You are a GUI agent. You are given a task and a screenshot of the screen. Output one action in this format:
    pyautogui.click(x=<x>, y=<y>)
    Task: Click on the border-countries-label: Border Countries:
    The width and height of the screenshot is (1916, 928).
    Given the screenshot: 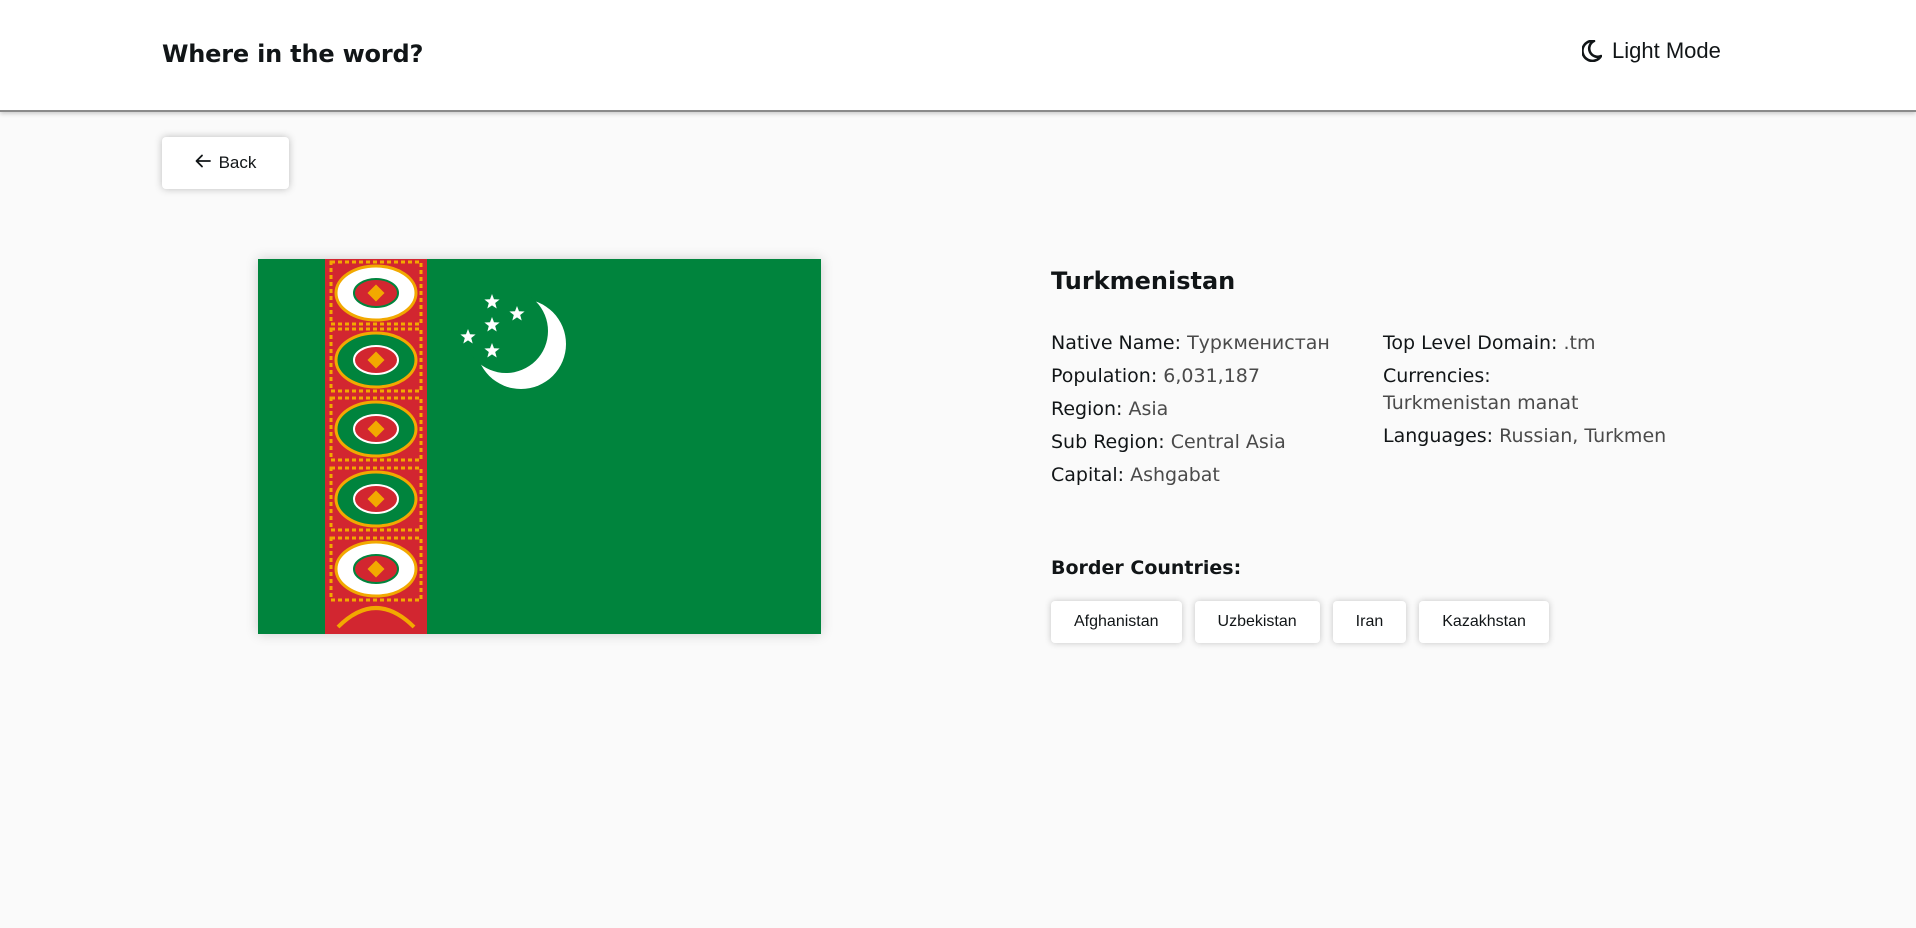 What is the action you would take?
    pyautogui.click(x=1146, y=568)
    